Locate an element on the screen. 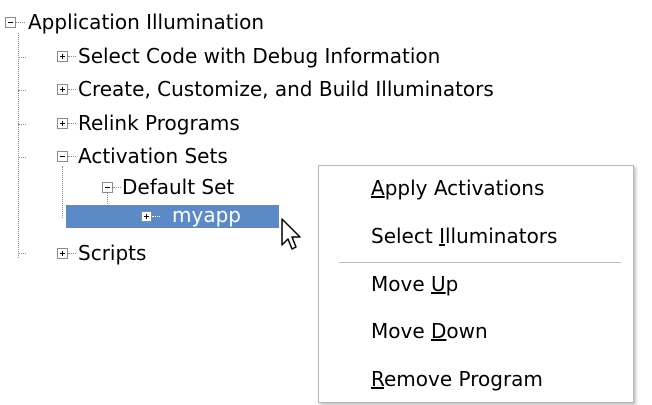 This screenshot has width=652, height=405. tree-item-application-illumination: Application Illumination is located at coordinates (146, 22).